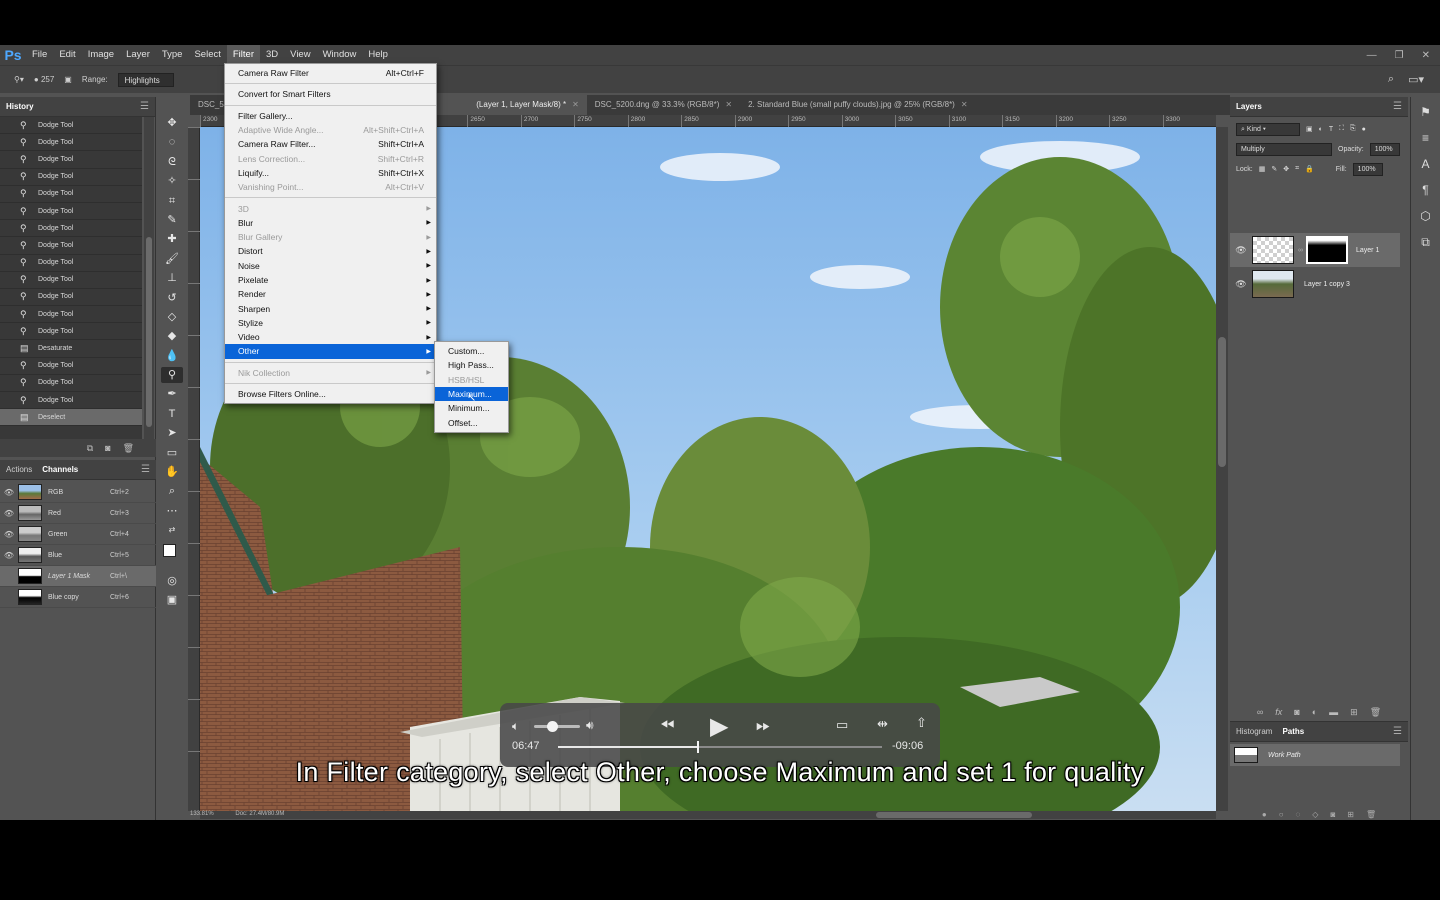  Describe the element at coordinates (330, 144) in the screenshot. I see `filter-menu-item-camera-raw-filter: Camera Raw Filter... Shift+Ctrl+A` at that location.